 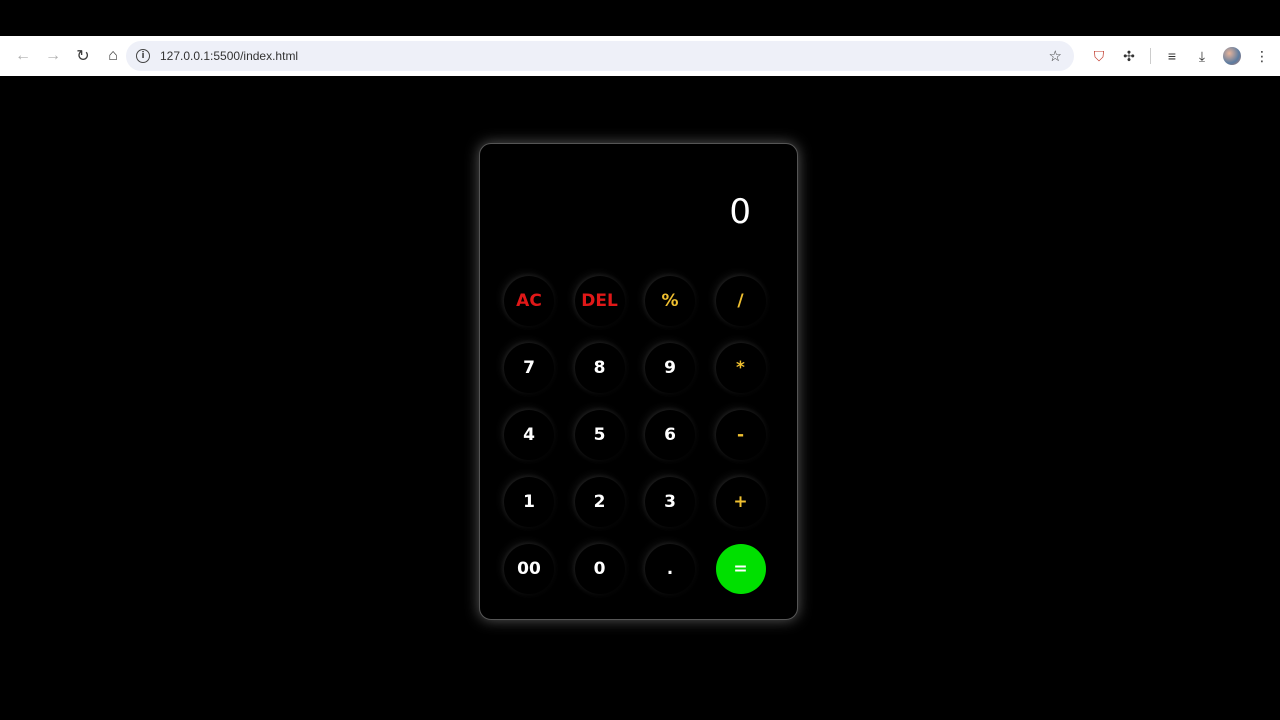 I want to click on menu-dots-icon: ⋮, so click(x=1262, y=56).